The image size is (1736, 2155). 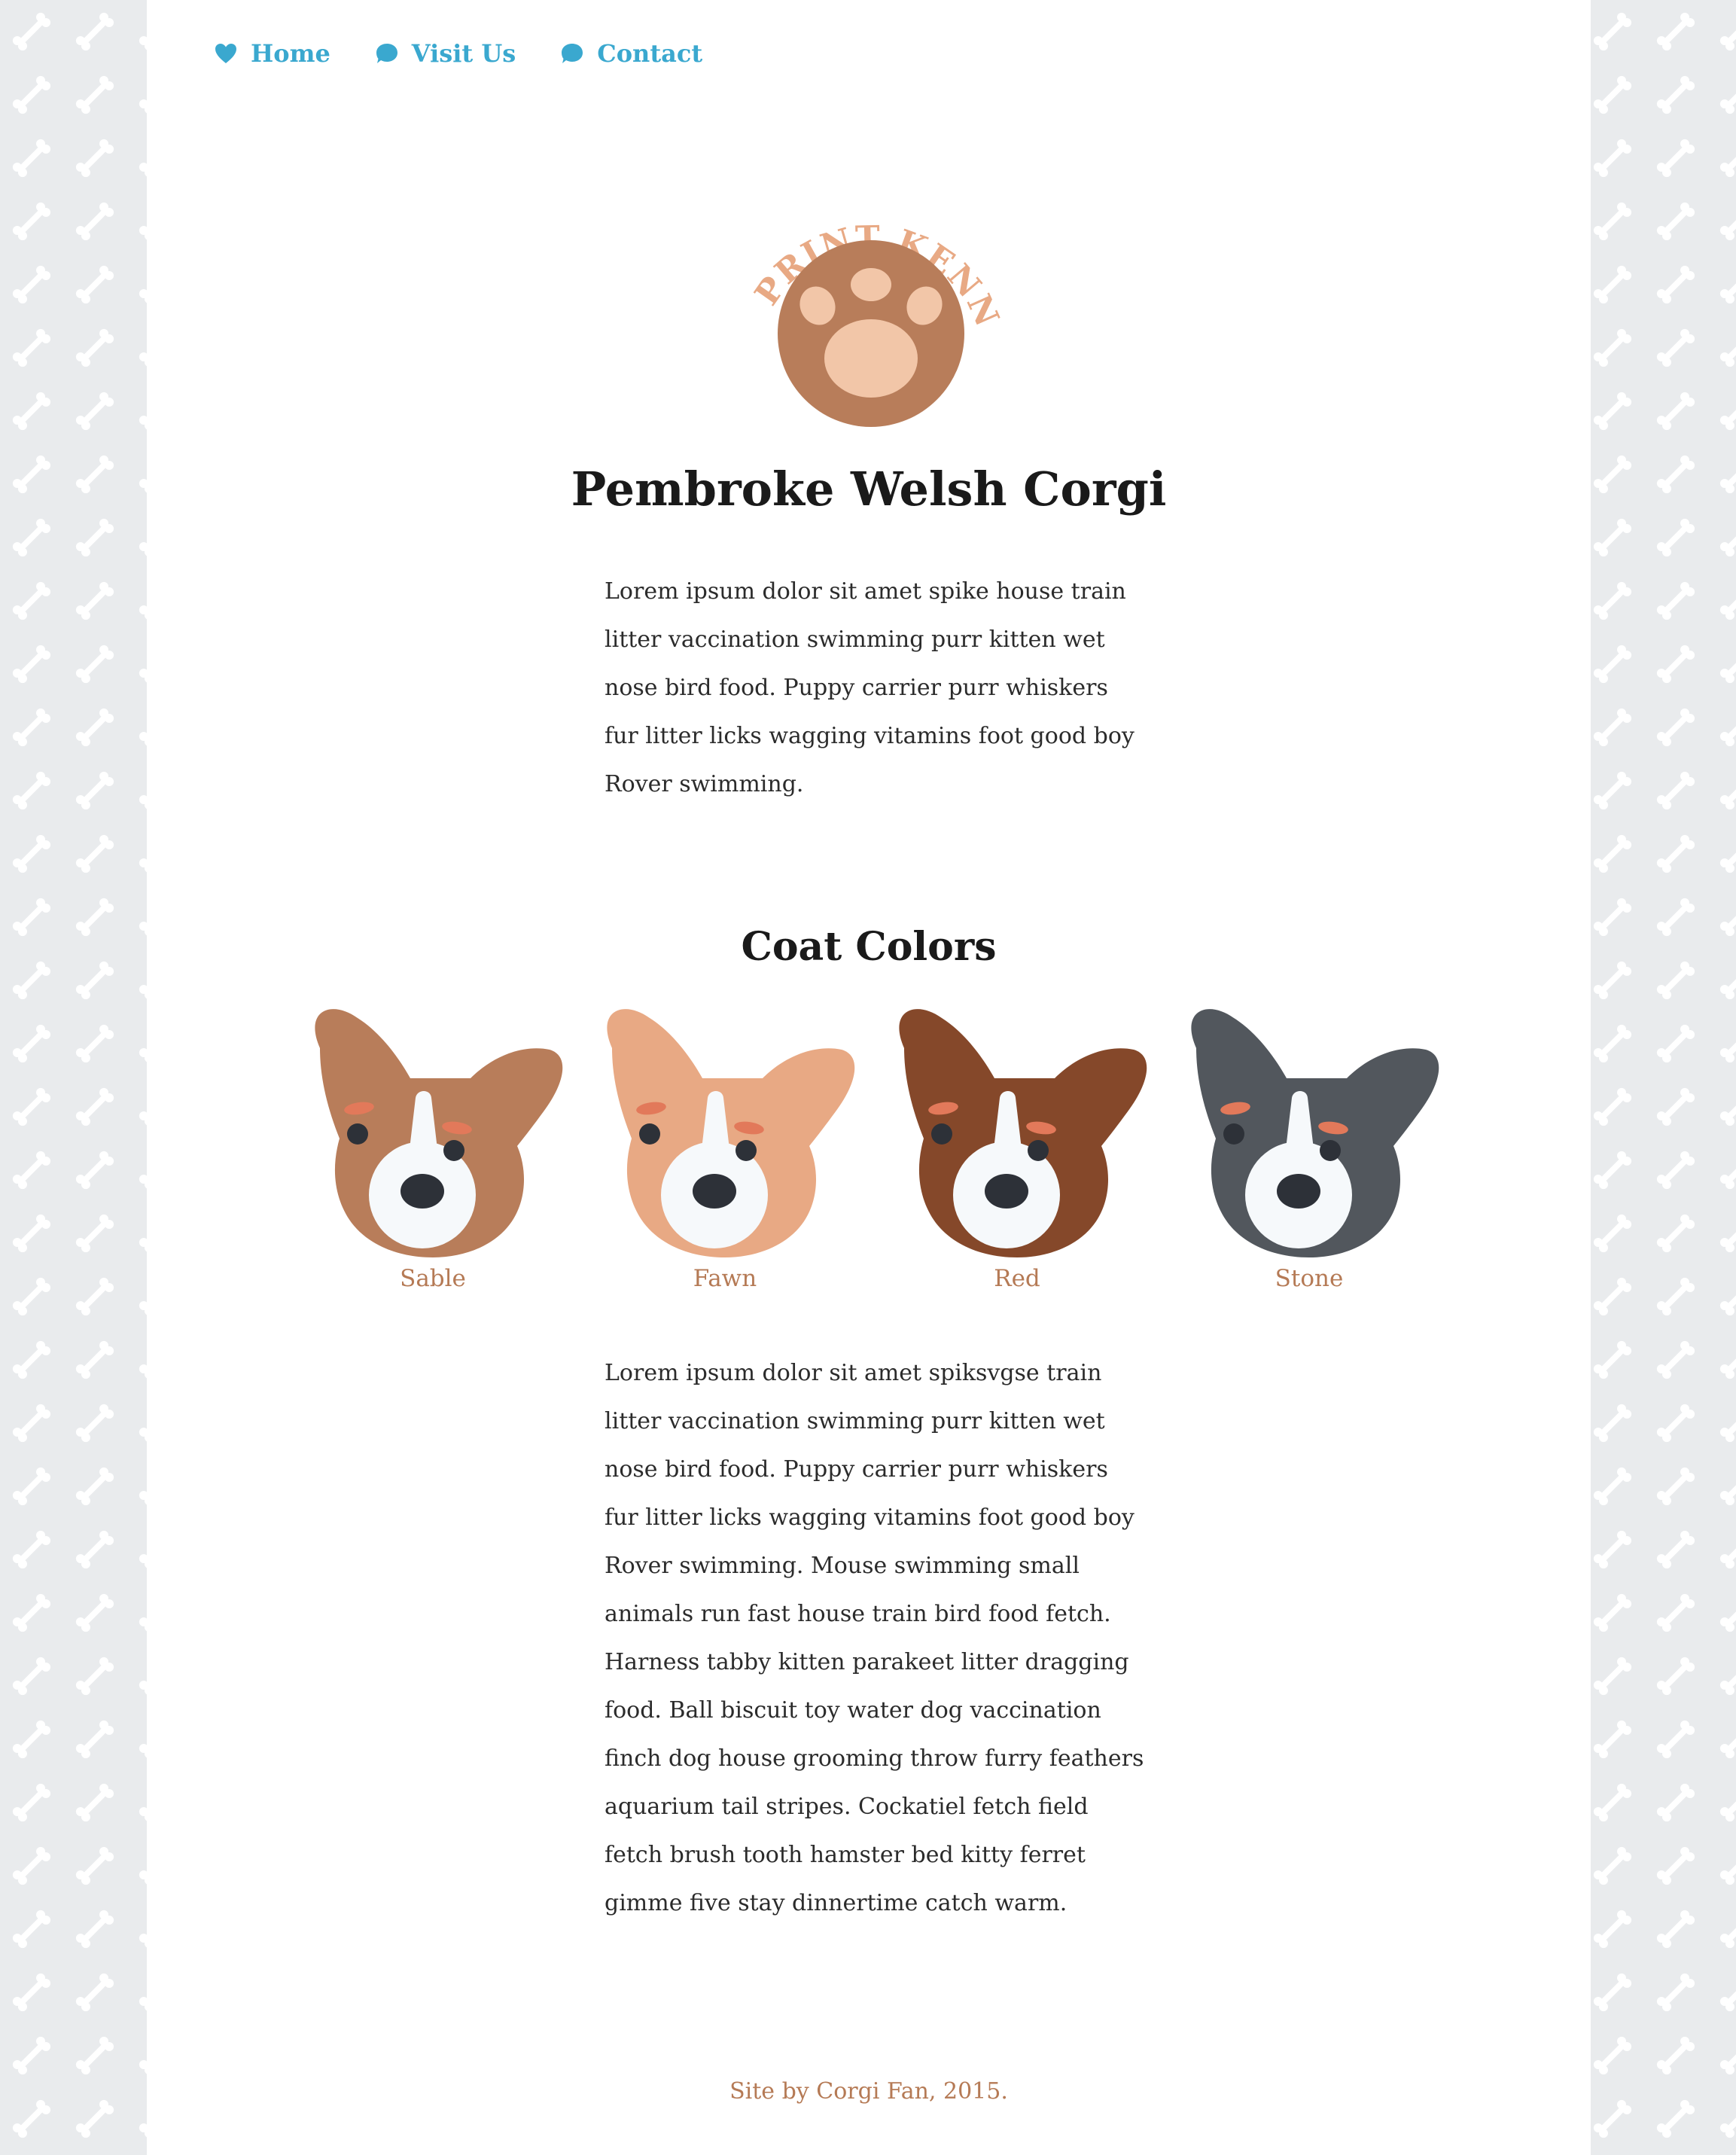 I want to click on paw-print-kennels-logo: PAW PRINT KENNELS, so click(x=862, y=304).